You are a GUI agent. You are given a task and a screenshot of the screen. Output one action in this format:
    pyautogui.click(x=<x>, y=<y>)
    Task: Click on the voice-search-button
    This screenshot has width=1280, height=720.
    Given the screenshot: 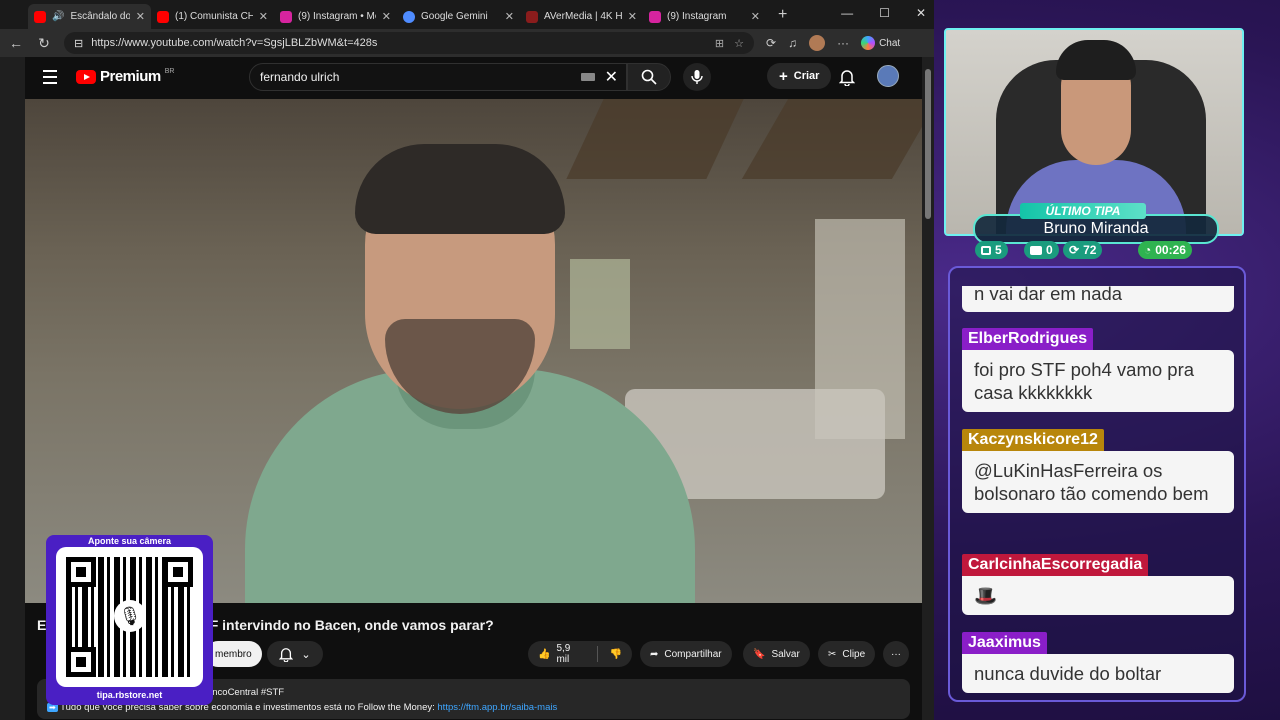 What is the action you would take?
    pyautogui.click(x=697, y=77)
    